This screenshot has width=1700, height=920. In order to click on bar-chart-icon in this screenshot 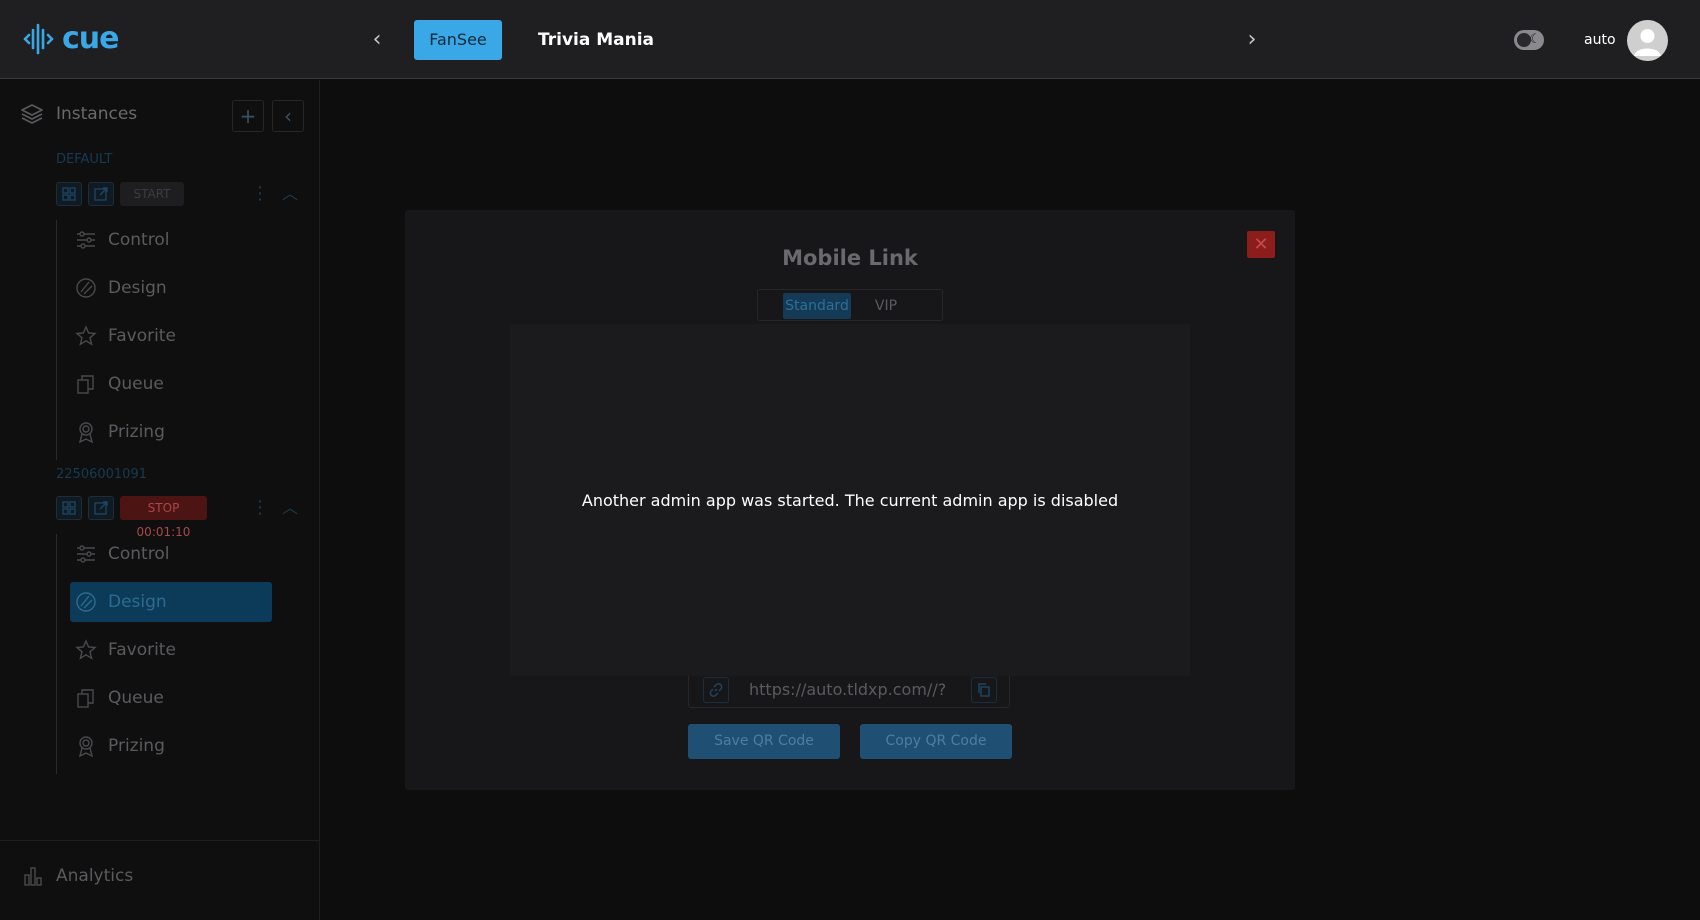, I will do `click(33, 876)`.